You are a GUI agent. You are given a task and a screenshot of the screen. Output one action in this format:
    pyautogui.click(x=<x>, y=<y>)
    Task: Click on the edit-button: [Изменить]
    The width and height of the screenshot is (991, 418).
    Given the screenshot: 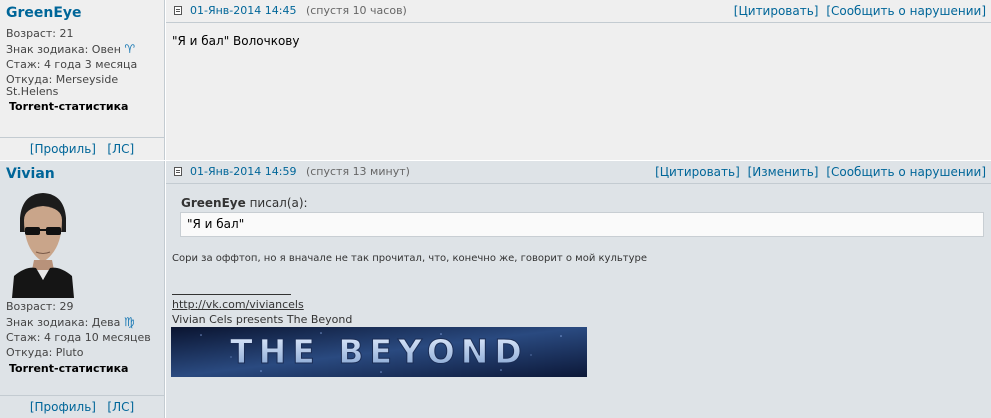 What is the action you would take?
    pyautogui.click(x=783, y=172)
    